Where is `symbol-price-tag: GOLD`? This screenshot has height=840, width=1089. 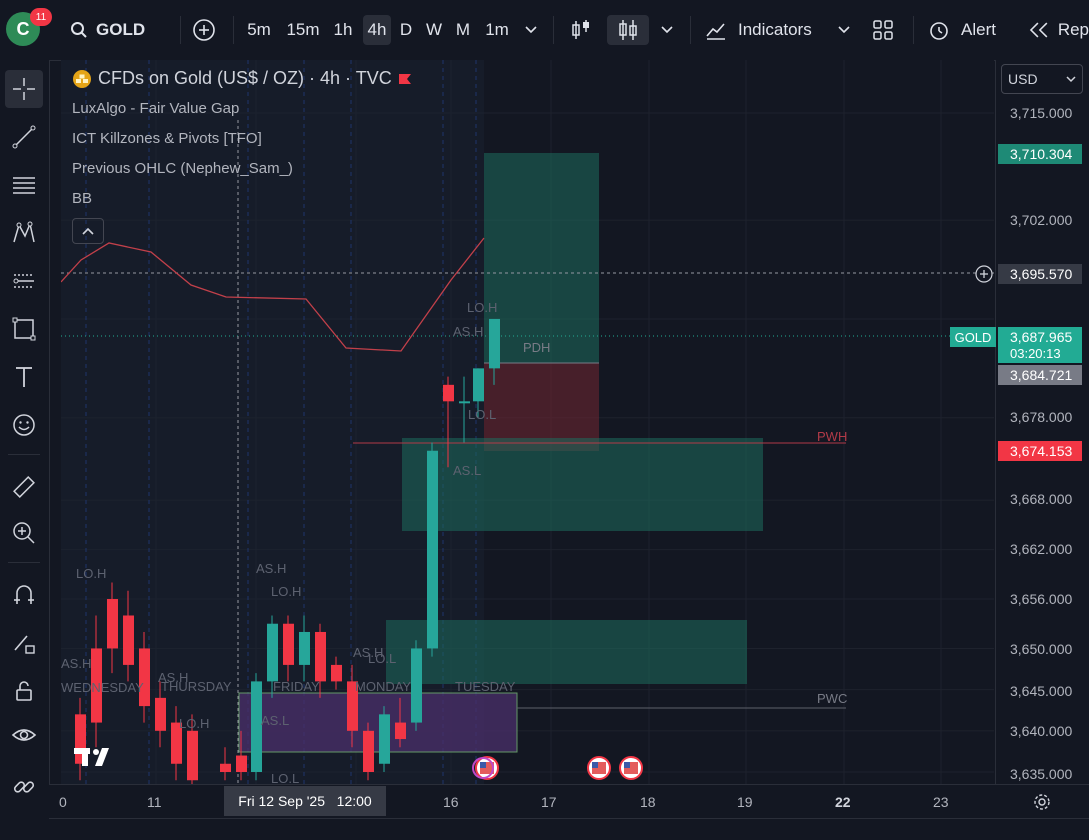
symbol-price-tag: GOLD is located at coordinates (973, 337).